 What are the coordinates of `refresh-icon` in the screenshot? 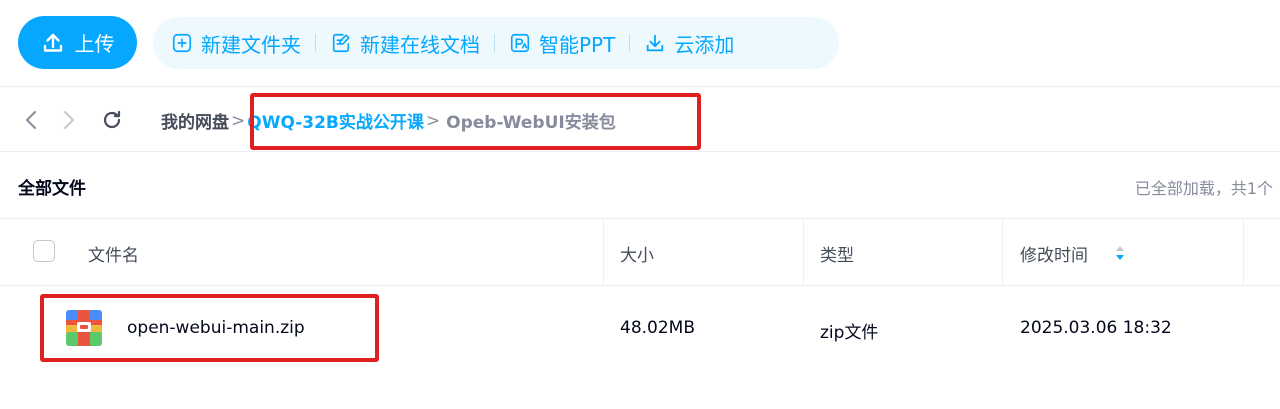 It's located at (112, 120).